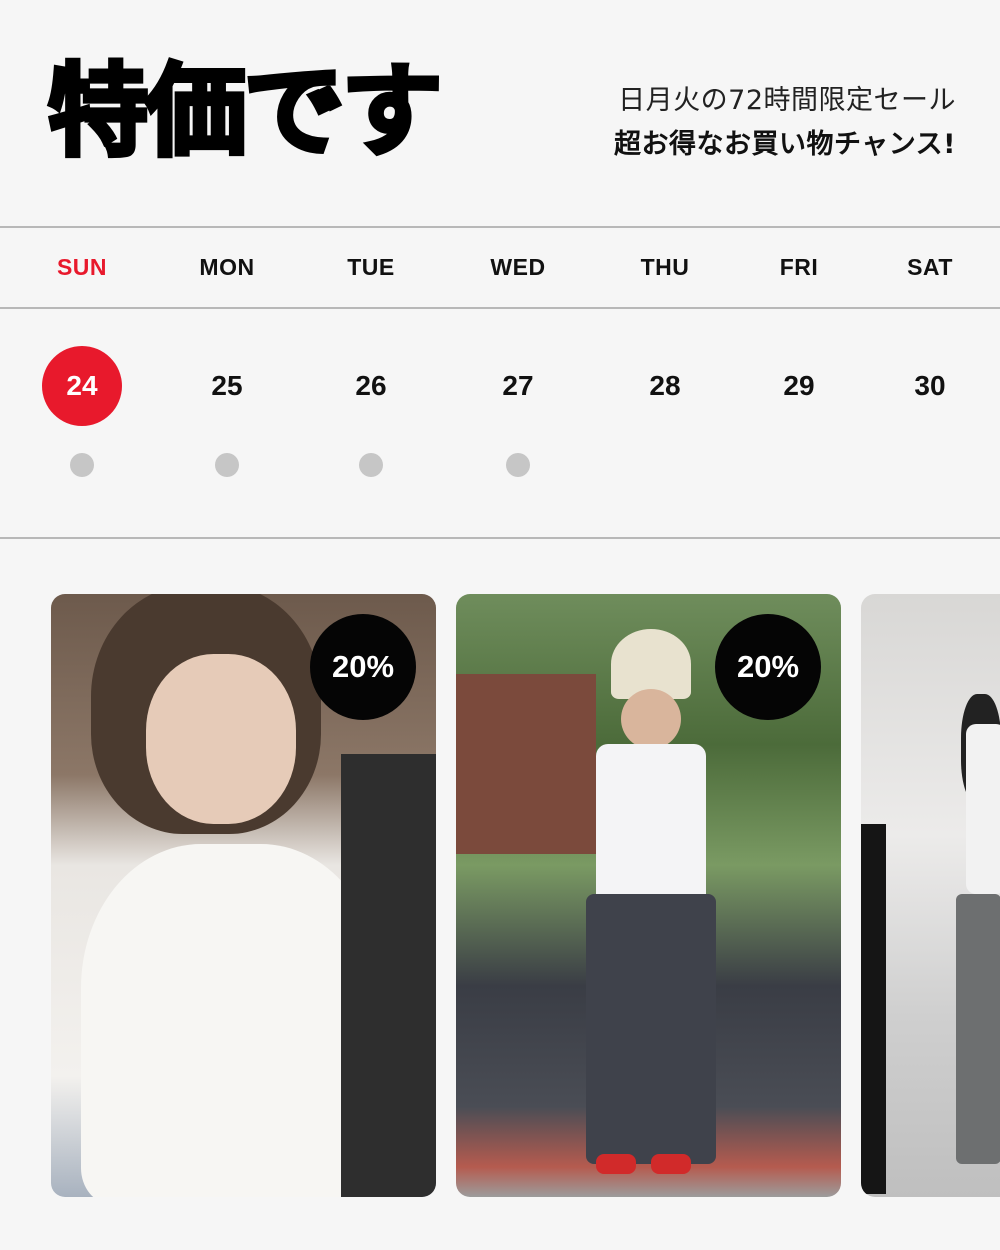 The width and height of the screenshot is (1000, 1250). I want to click on photo-brick-wall, so click(526, 764).